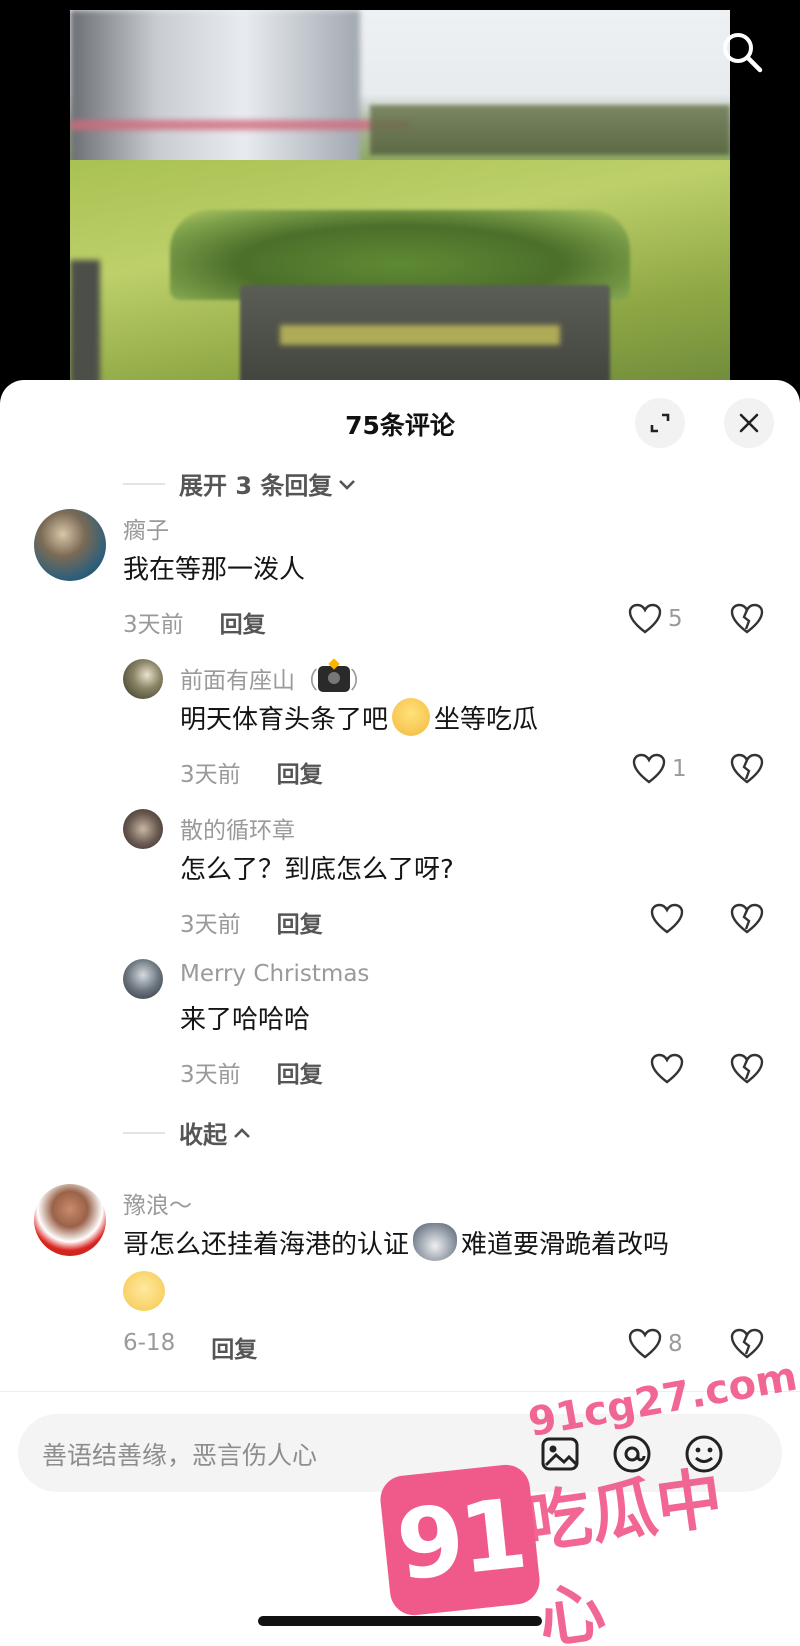 This screenshot has width=800, height=1646. What do you see at coordinates (237, 828) in the screenshot?
I see `comment-author: 散的循环章` at bounding box center [237, 828].